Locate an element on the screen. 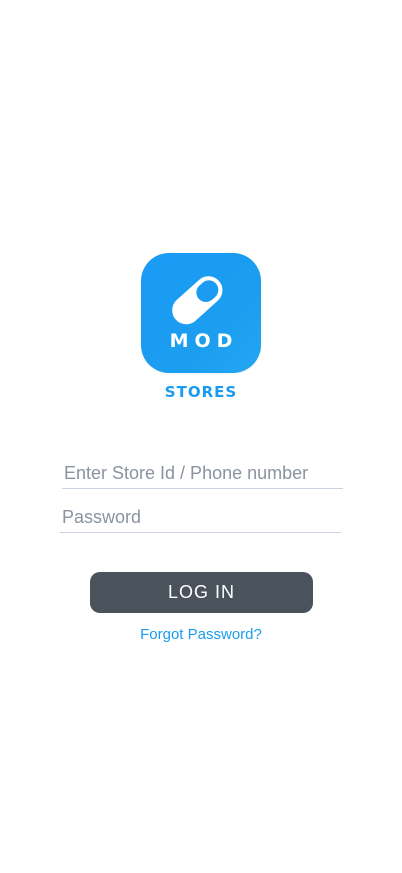 The width and height of the screenshot is (402, 873). brand-subtitle: STORES is located at coordinates (201, 392).